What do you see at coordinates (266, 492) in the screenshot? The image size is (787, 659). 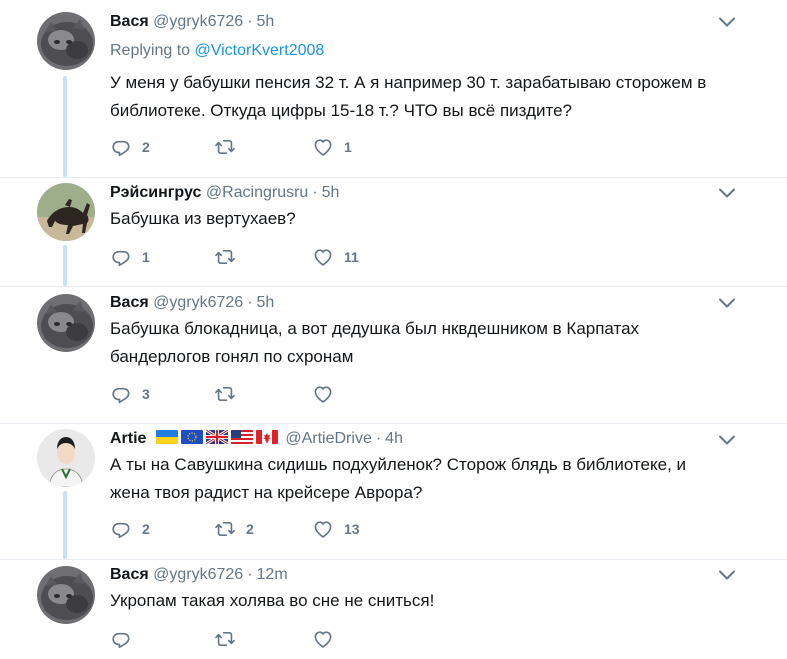 I see `tweet-text-line: жена твоя радист на крейсере Аврора?` at bounding box center [266, 492].